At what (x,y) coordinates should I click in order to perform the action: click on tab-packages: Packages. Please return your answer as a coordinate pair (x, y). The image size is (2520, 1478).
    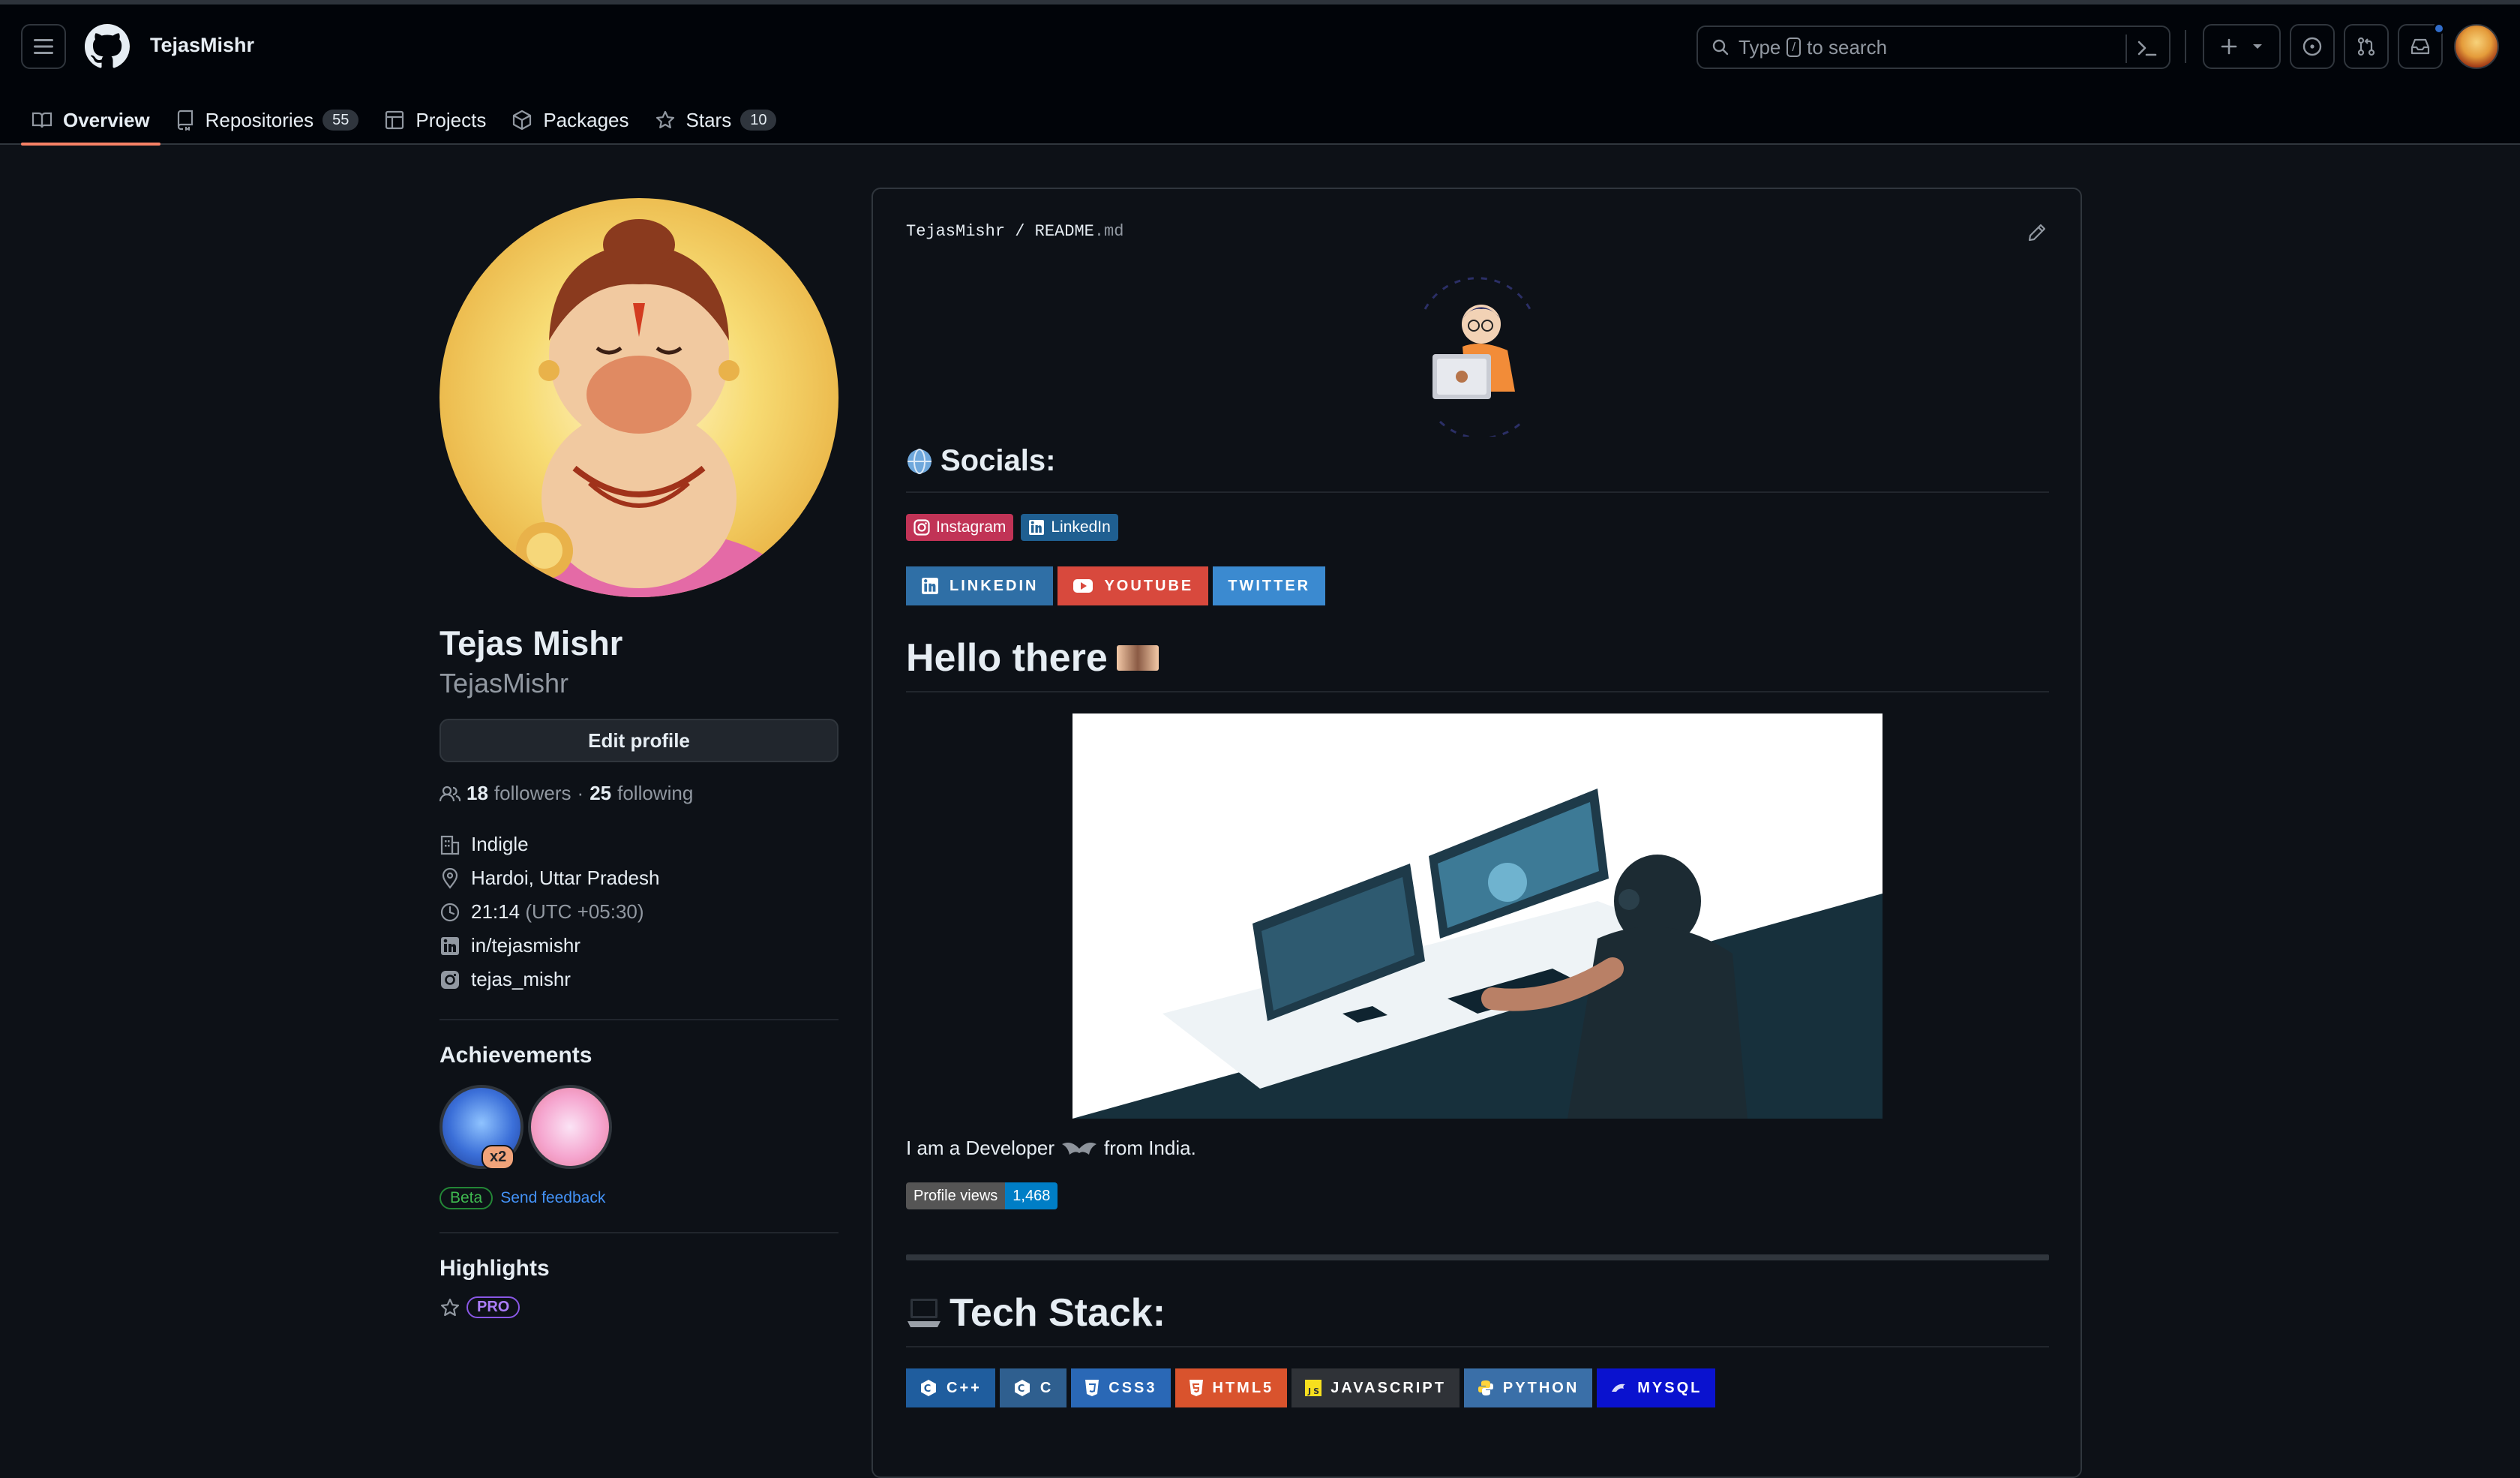
    Looking at the image, I should click on (570, 120).